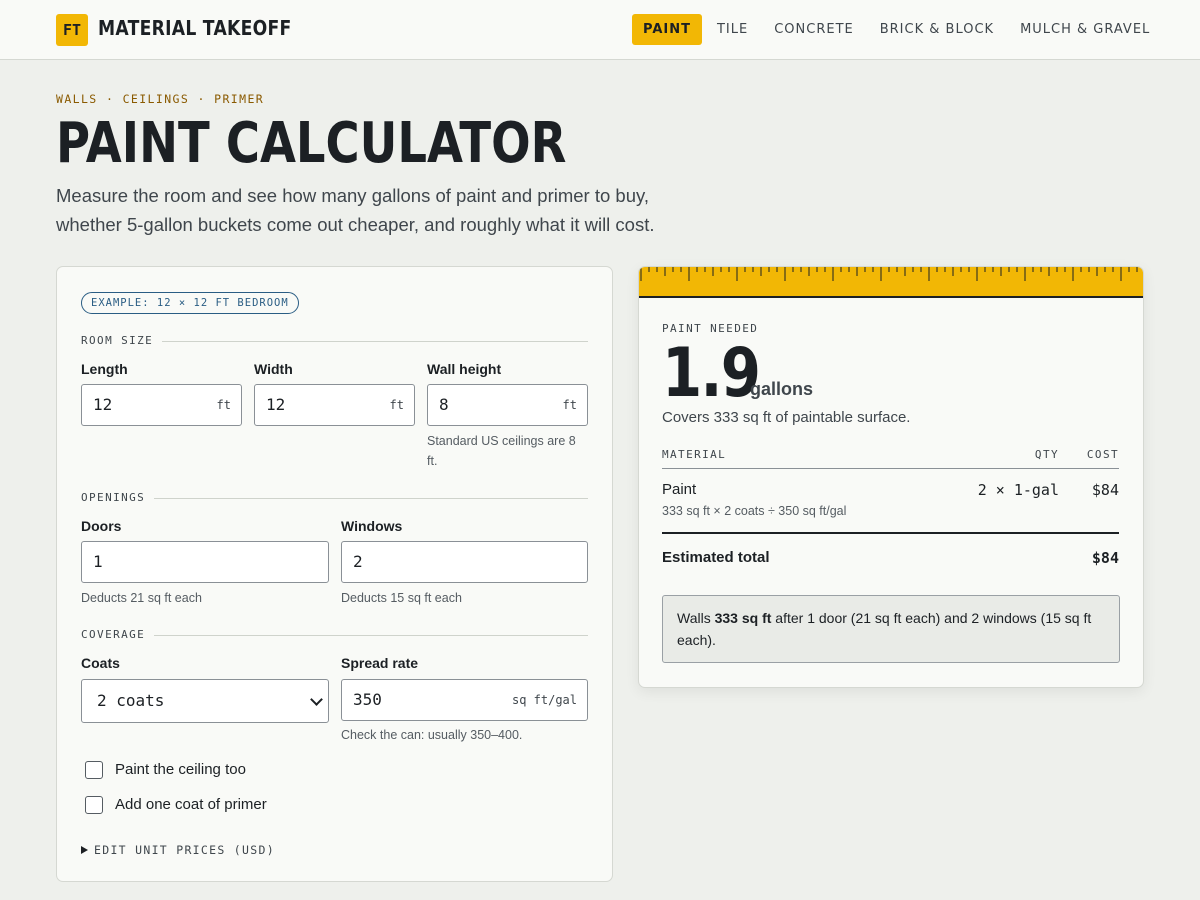 This screenshot has height=900, width=1200. Describe the element at coordinates (191, 805) in the screenshot. I see `primer-label: Add one coat of primer` at that location.